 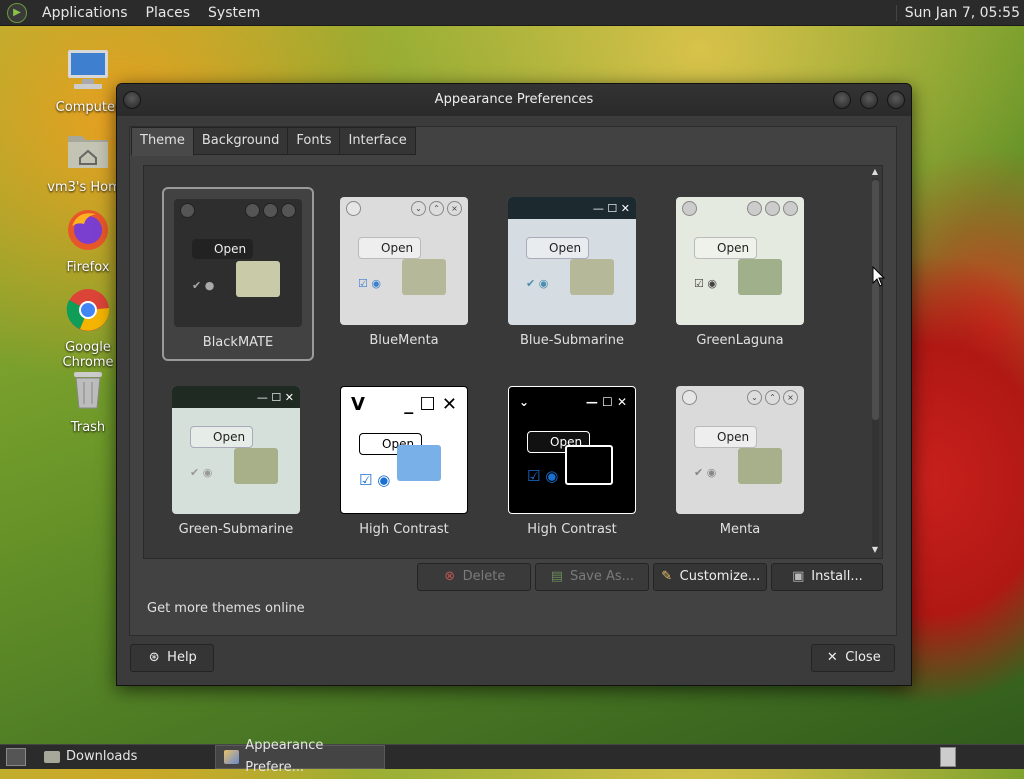 What do you see at coordinates (740, 261) in the screenshot?
I see `theme-preview: Open ☑ ◉` at bounding box center [740, 261].